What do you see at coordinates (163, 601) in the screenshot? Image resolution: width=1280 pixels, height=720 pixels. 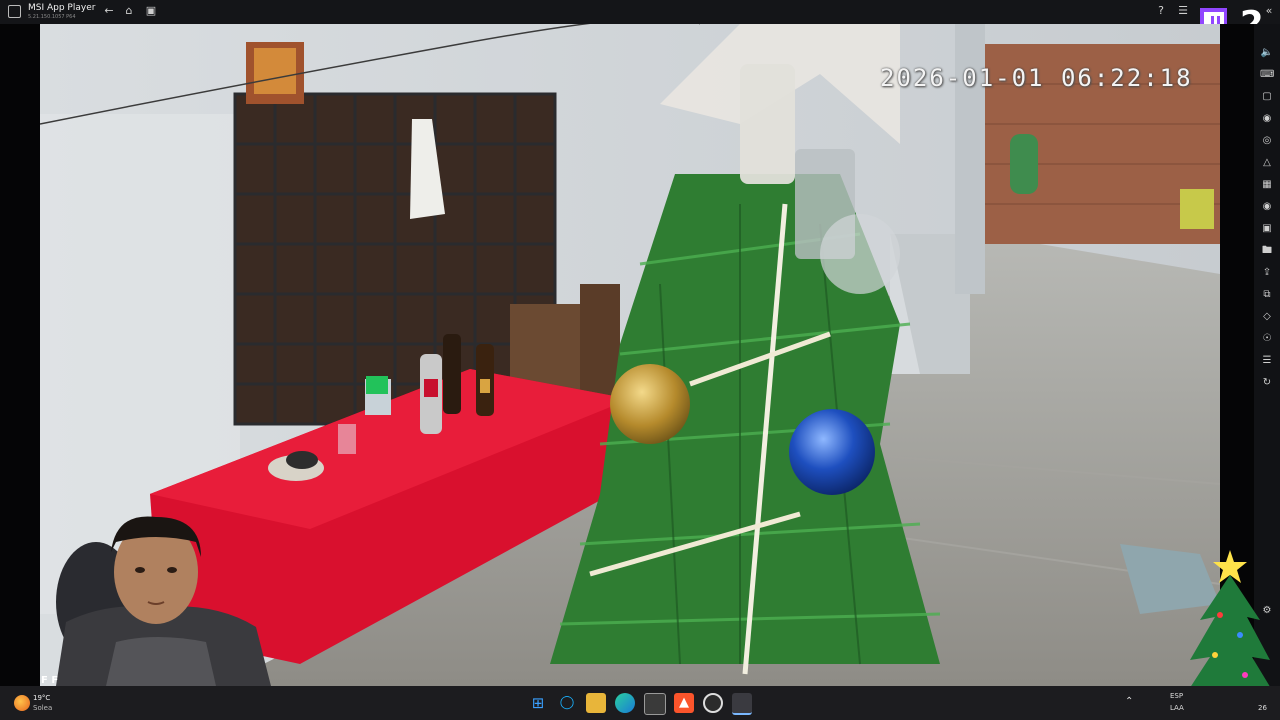 I see `streamer-webcam` at bounding box center [163, 601].